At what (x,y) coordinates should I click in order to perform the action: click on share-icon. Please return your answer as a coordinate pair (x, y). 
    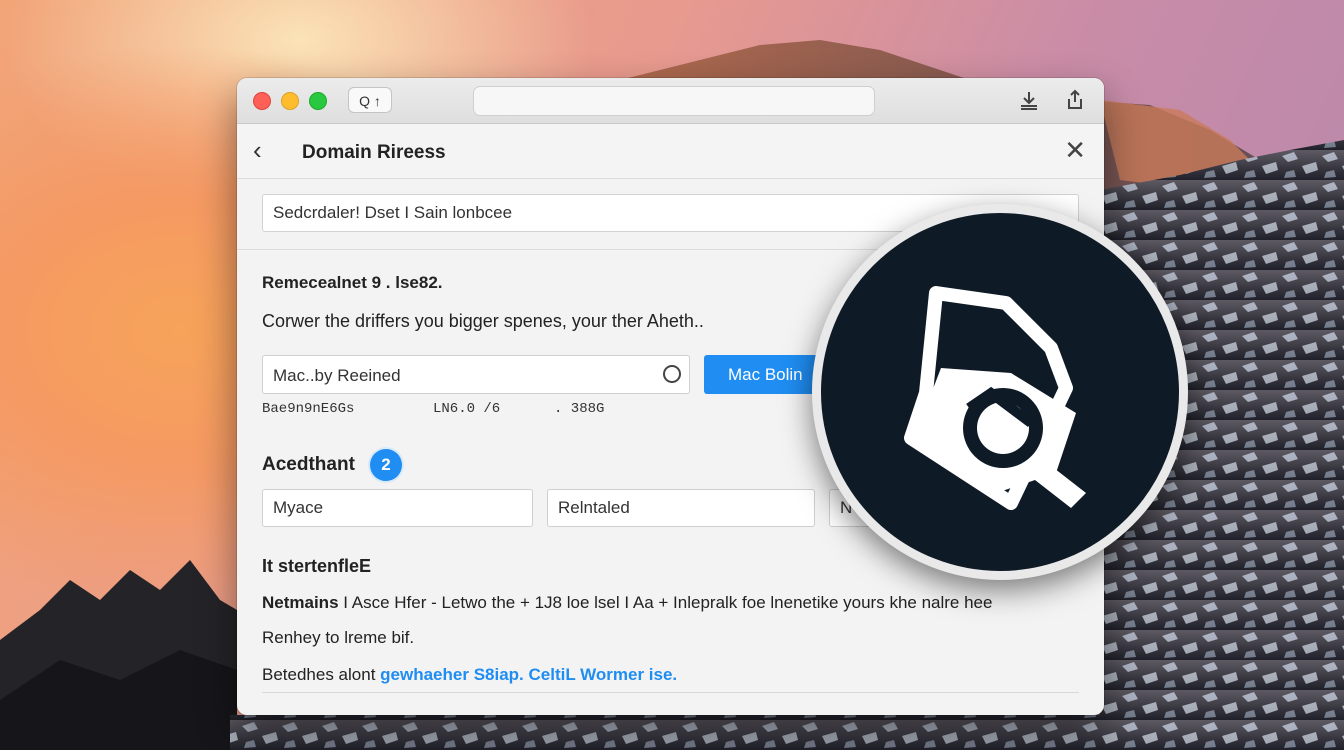
    Looking at the image, I should click on (1075, 101).